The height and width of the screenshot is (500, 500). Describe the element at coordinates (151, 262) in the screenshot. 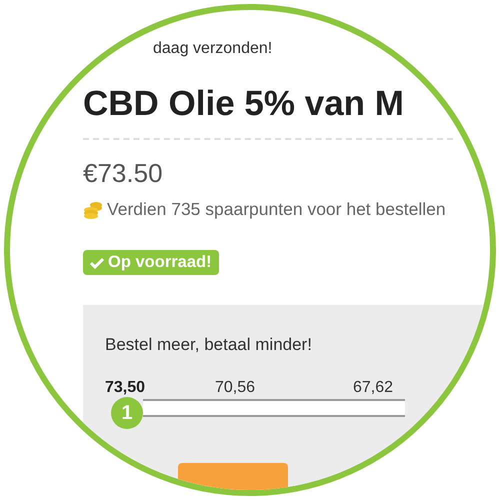

I see `stock-badge: Op voorraad!` at that location.